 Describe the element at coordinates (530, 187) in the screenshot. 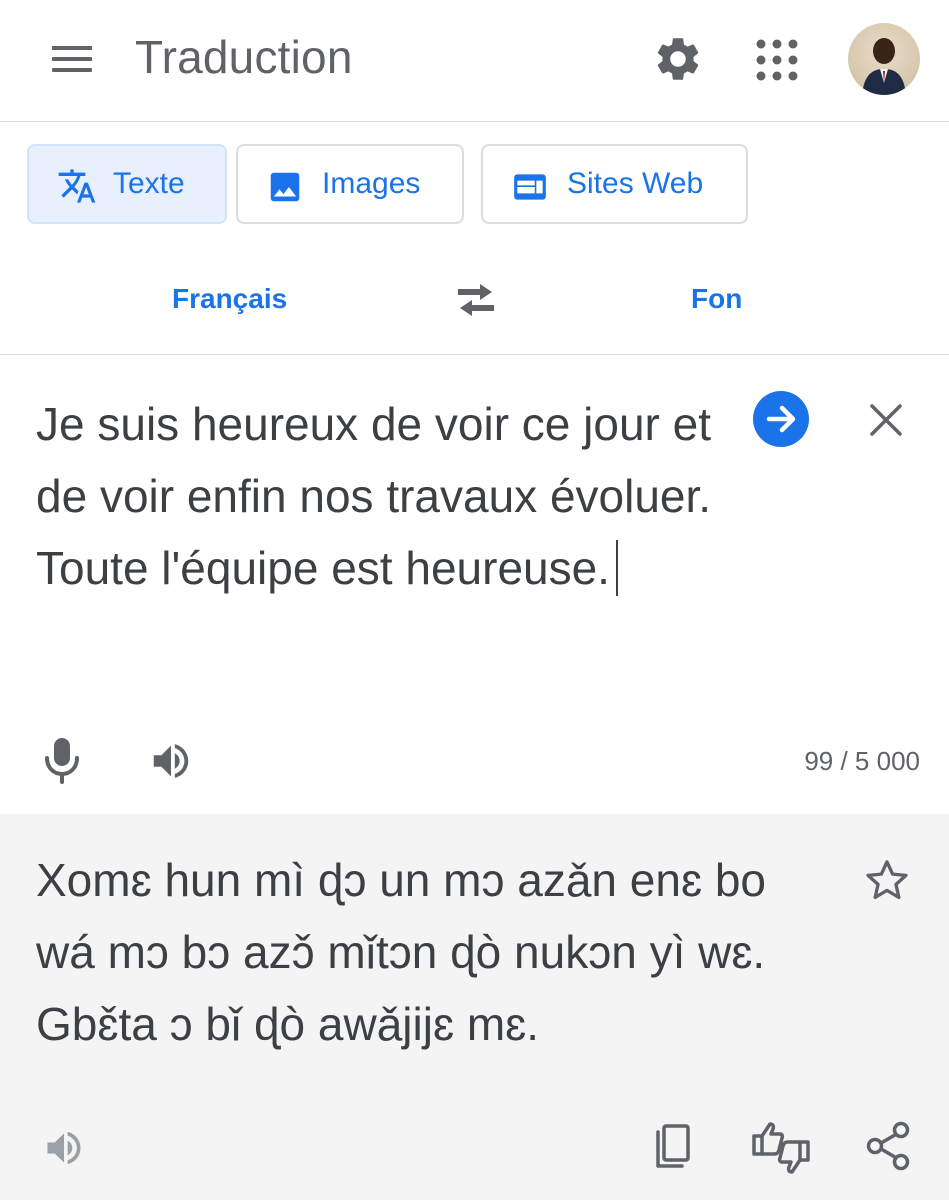

I see `website-icon` at that location.